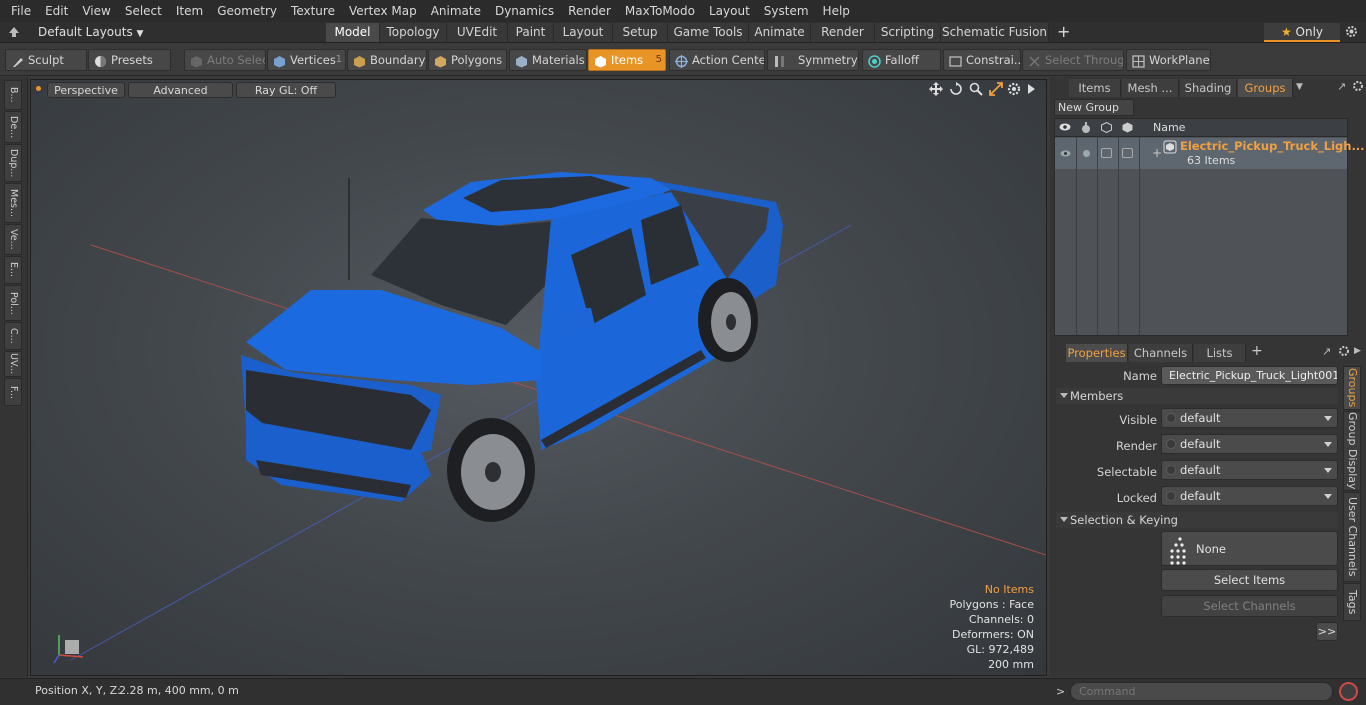 The image size is (1366, 705). Describe the element at coordinates (1249, 470) in the screenshot. I see `selectable-dropdown: default` at that location.